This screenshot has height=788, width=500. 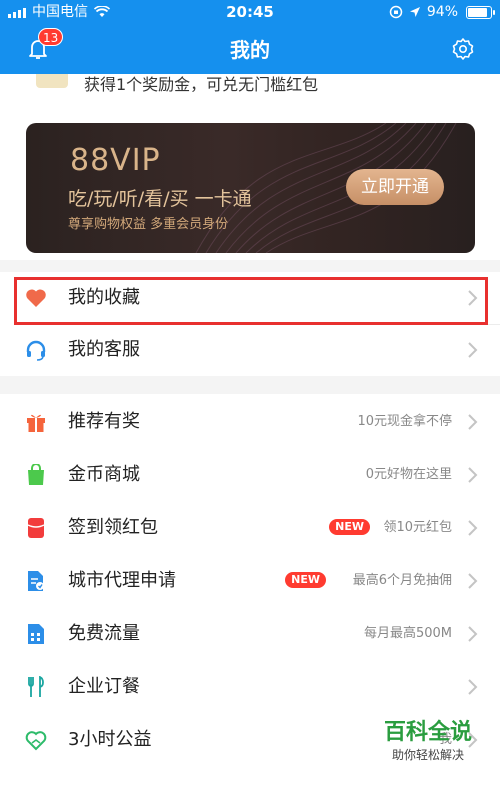 I want to click on vip-banner: 88VIP 吃/玩/听/看/买 一卡通 尊享购物权益 多重会员身份 立即开通, so click(x=250, y=188).